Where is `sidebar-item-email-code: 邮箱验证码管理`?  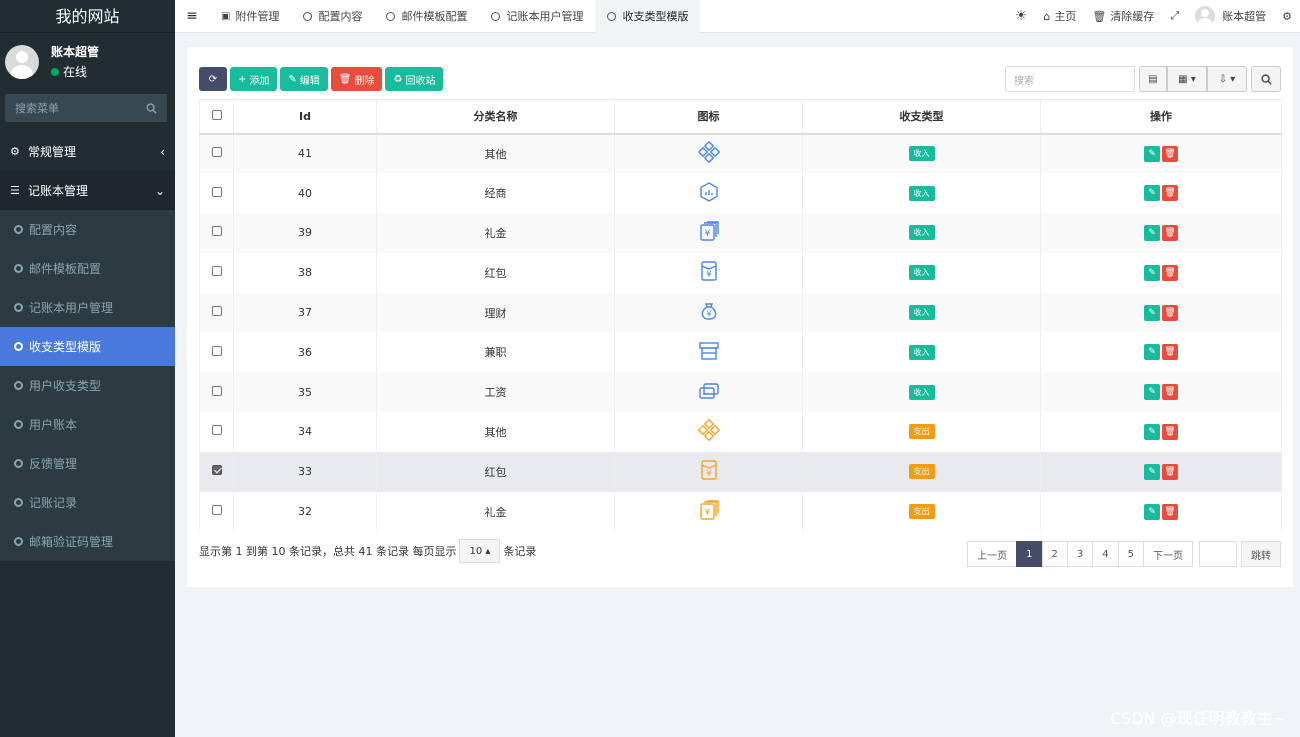 sidebar-item-email-code: 邮箱验证码管理 is located at coordinates (87, 541).